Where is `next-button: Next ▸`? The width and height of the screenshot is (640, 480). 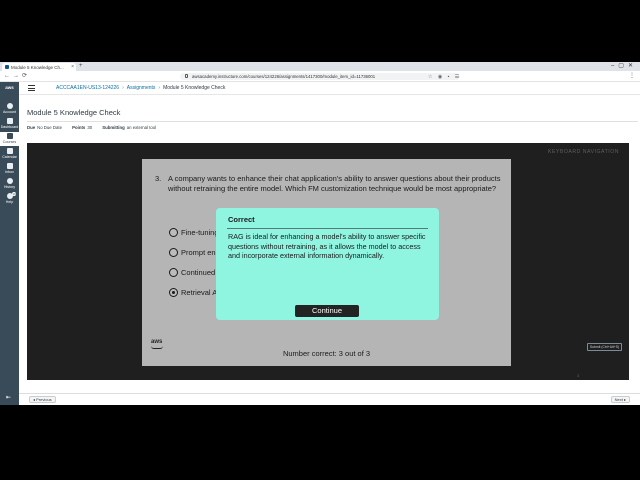
next-button: Next ▸ is located at coordinates (620, 399).